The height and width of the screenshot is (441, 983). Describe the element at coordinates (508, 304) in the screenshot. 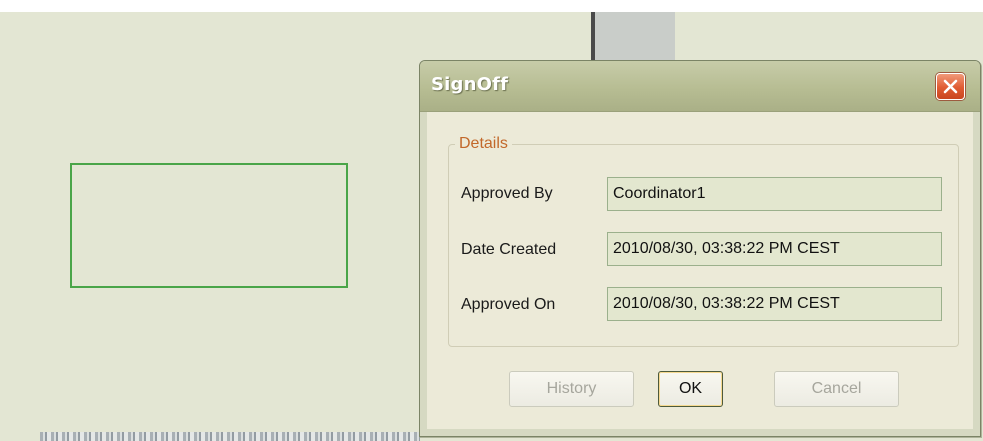

I see `approved-on-label: Approved On` at that location.